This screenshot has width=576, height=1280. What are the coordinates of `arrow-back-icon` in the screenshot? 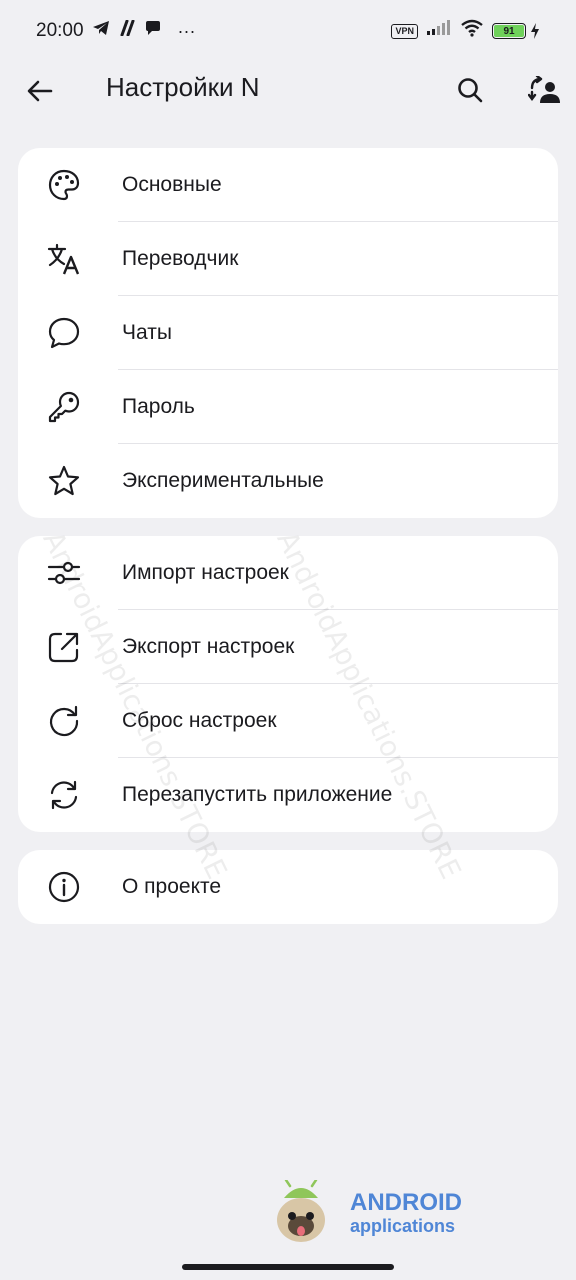 It's located at (40, 91).